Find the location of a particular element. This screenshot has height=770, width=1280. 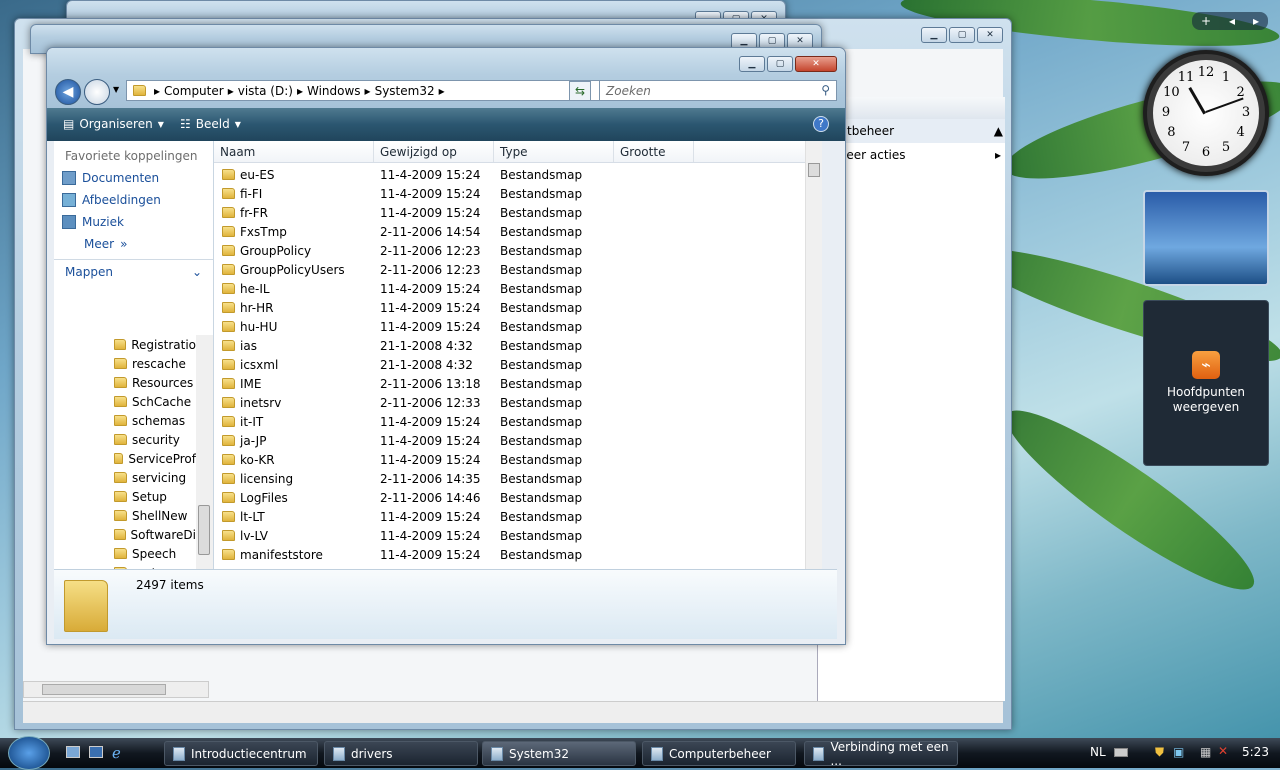

folders-header: Mappen ⌄ is located at coordinates (133, 271).